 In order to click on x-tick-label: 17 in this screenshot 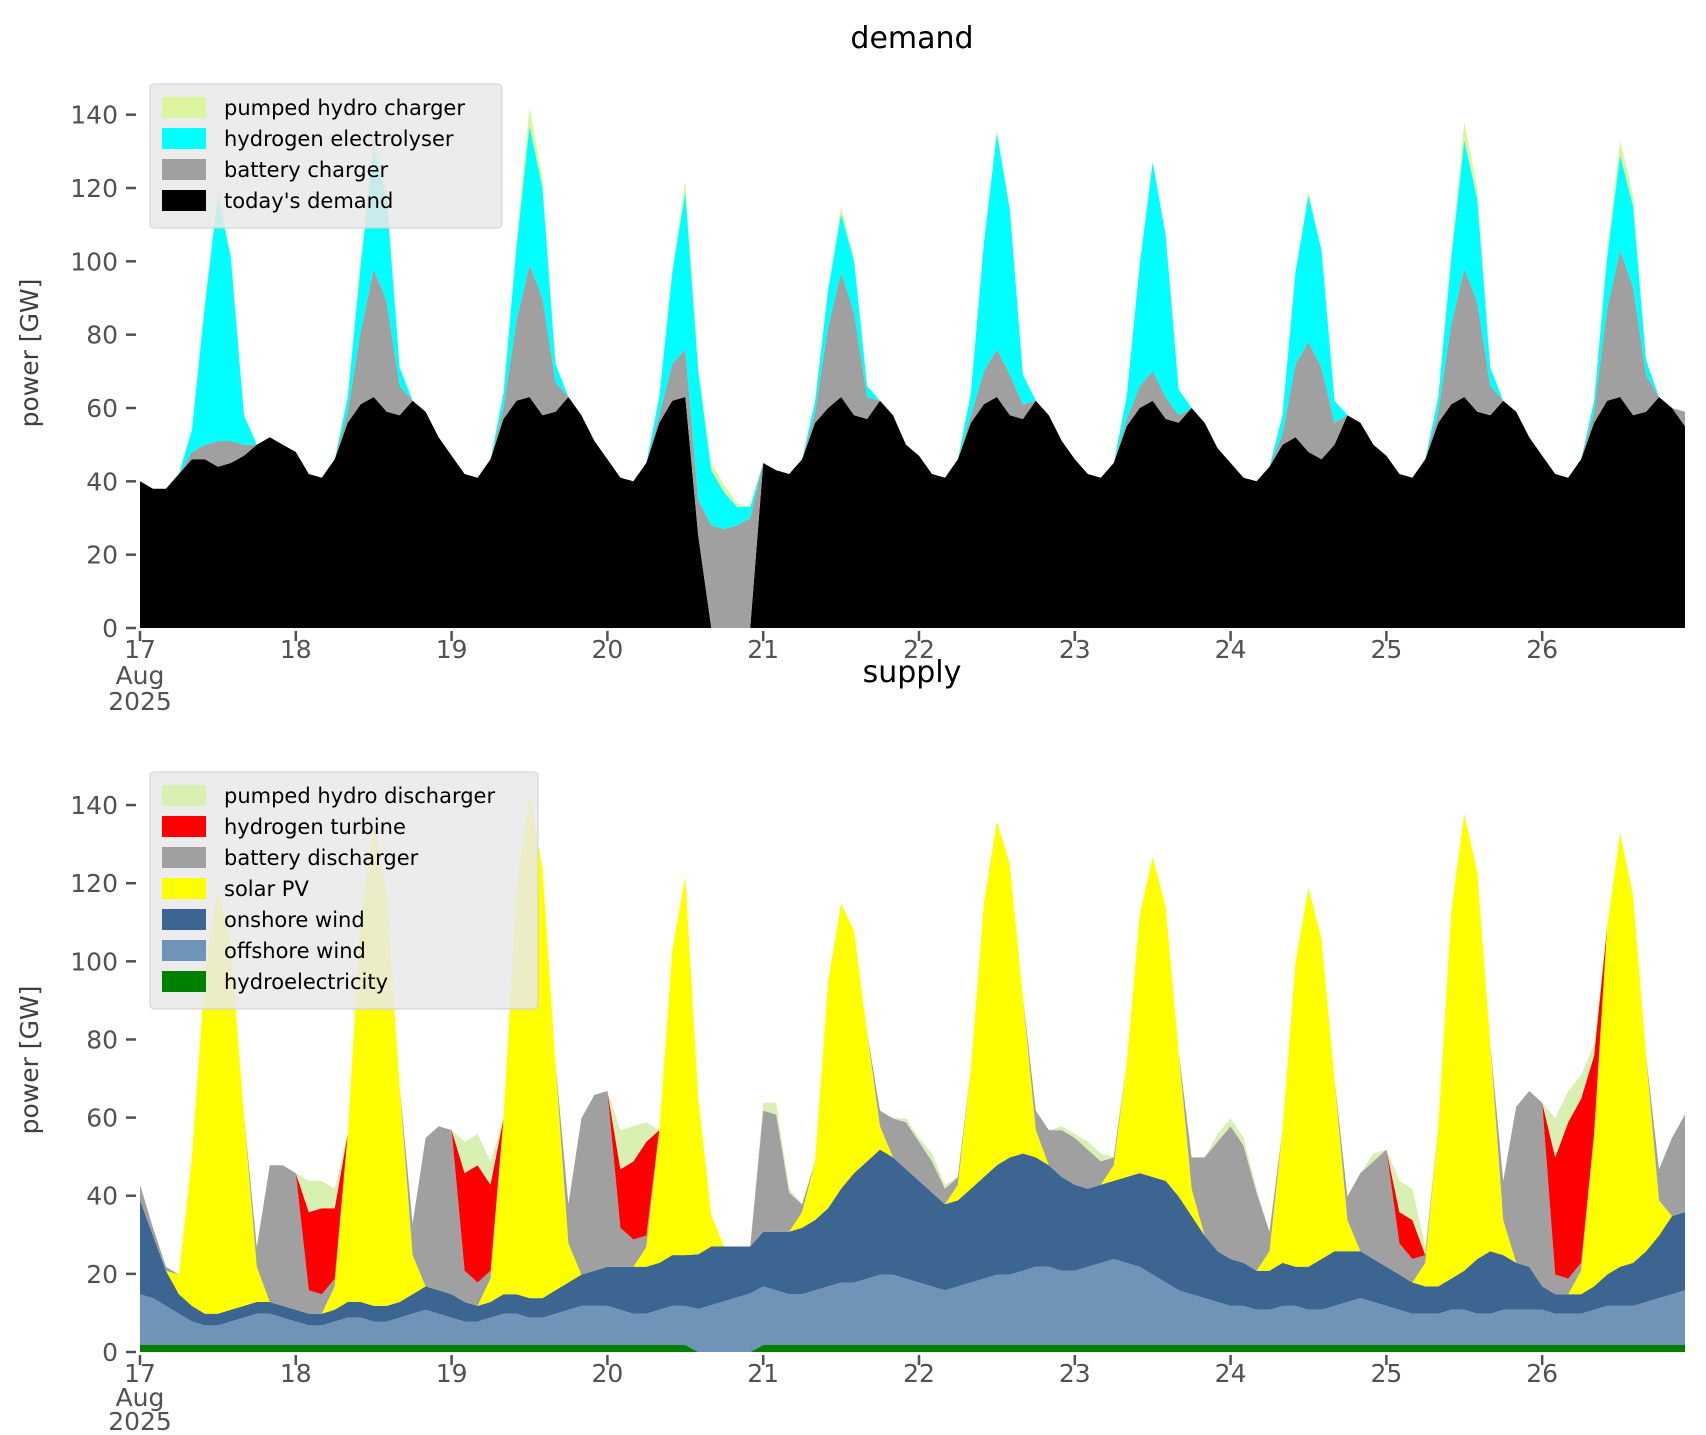, I will do `click(140, 649)`.